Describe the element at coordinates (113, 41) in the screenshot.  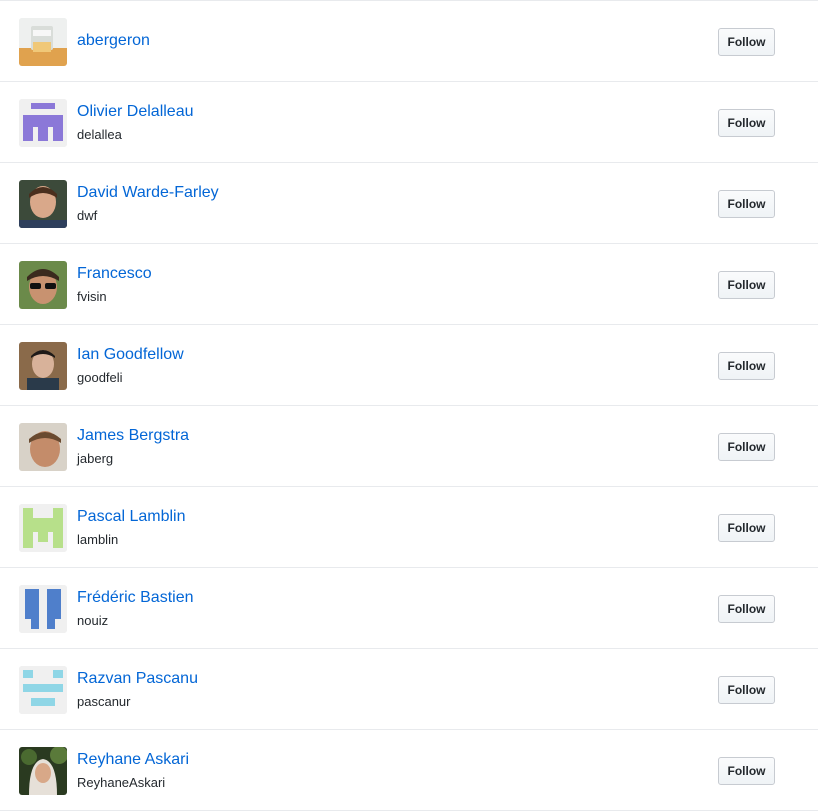
I see `user-name-link: abergeron` at that location.